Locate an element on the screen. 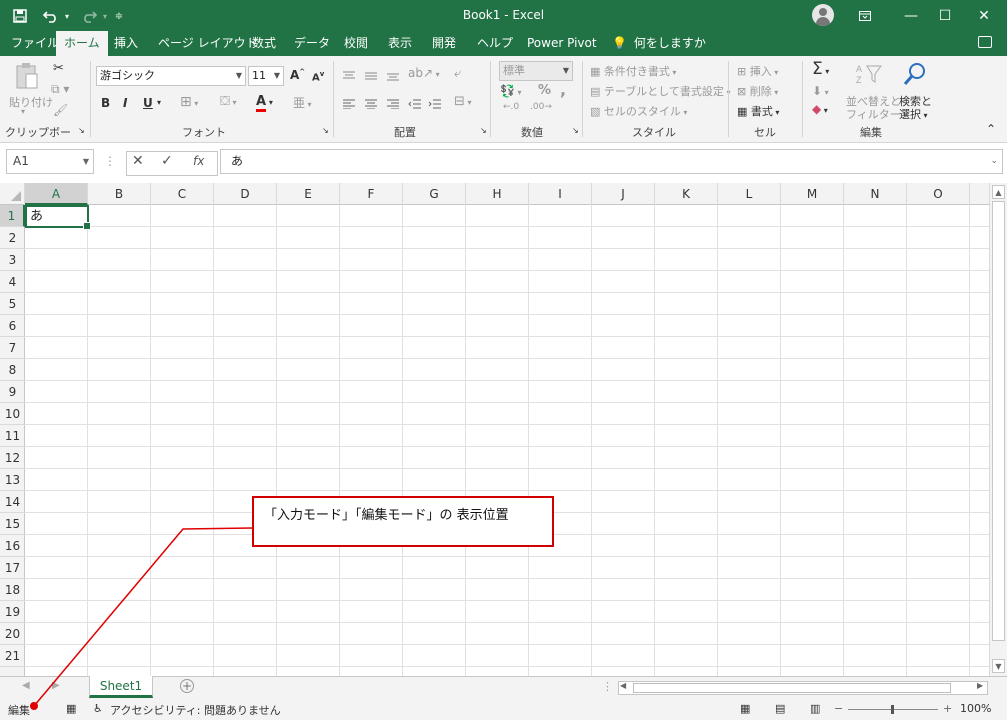 The height and width of the screenshot is (720, 1007). copy-icon: ⧉ ▾ is located at coordinates (60, 89).